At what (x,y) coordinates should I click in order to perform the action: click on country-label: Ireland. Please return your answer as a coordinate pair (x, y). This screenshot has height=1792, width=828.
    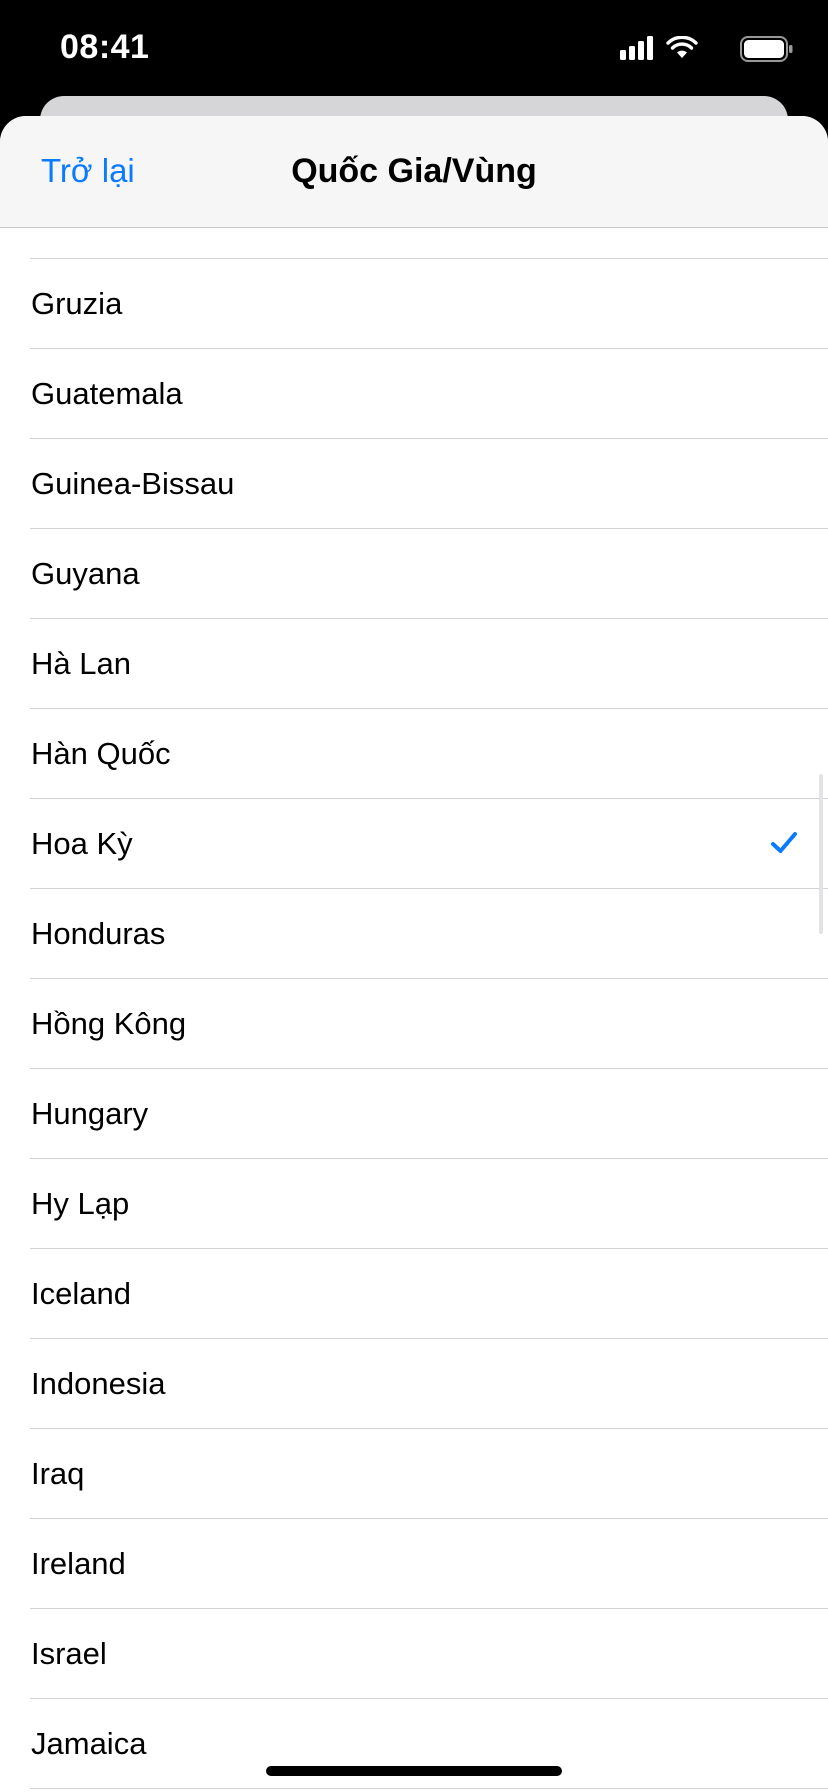
    Looking at the image, I should click on (78, 1563).